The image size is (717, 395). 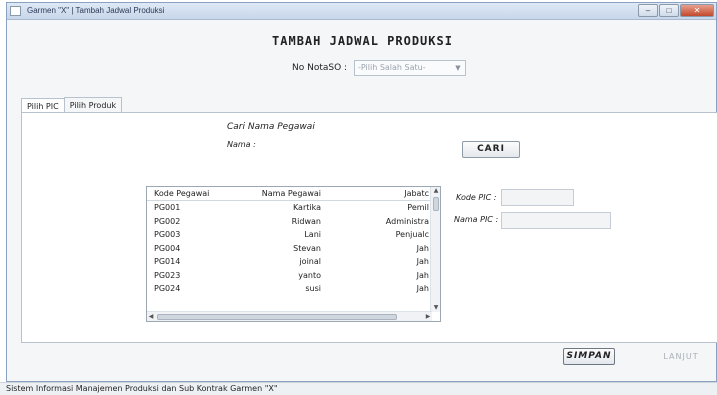 What do you see at coordinates (309, 275) in the screenshot?
I see `cell-nama: yanto` at bounding box center [309, 275].